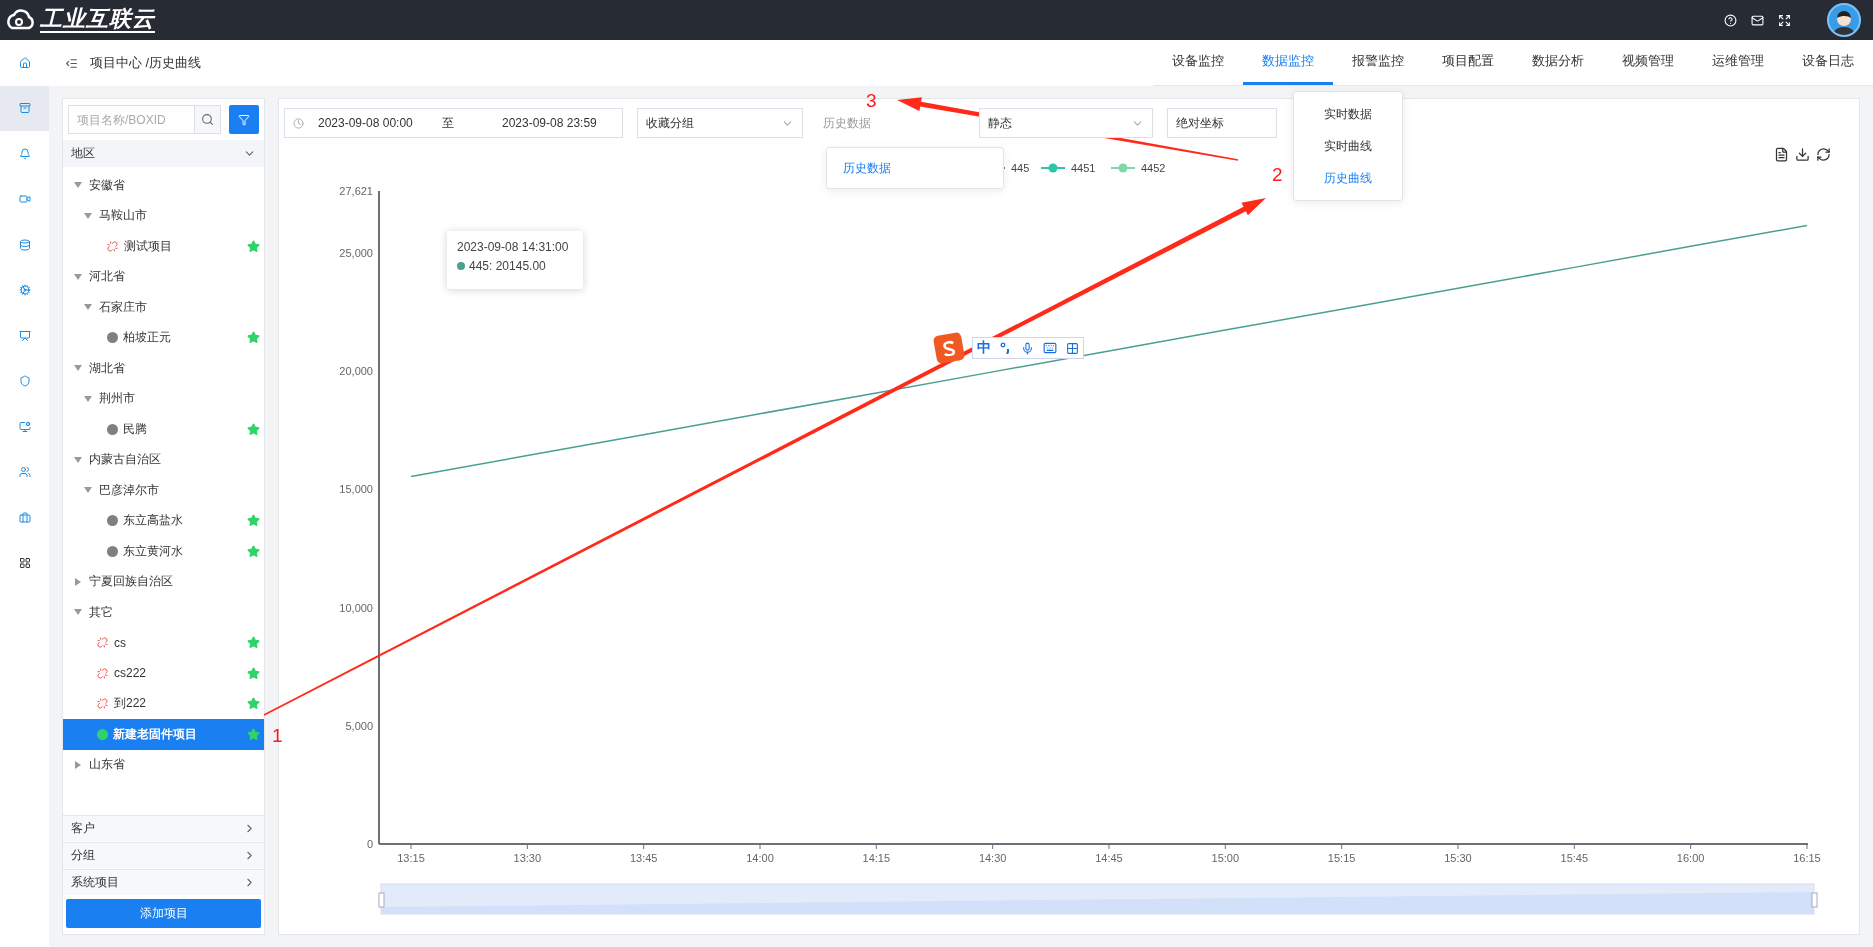  What do you see at coordinates (129, 490) in the screenshot?
I see `tree-node-label: 巴彦淖尔市` at bounding box center [129, 490].